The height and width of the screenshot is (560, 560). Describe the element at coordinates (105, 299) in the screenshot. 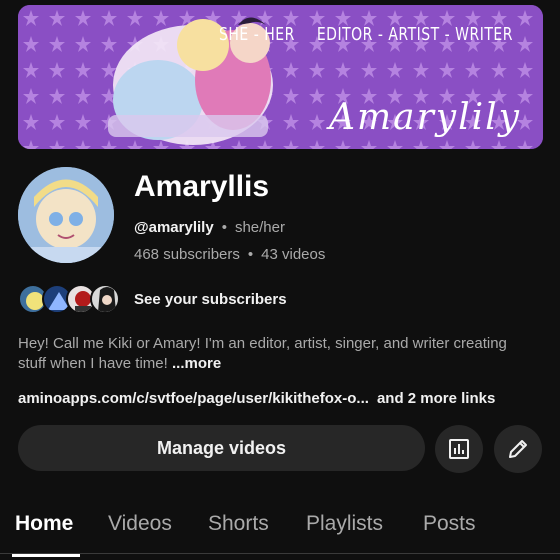

I see `subscriber-avatar` at that location.